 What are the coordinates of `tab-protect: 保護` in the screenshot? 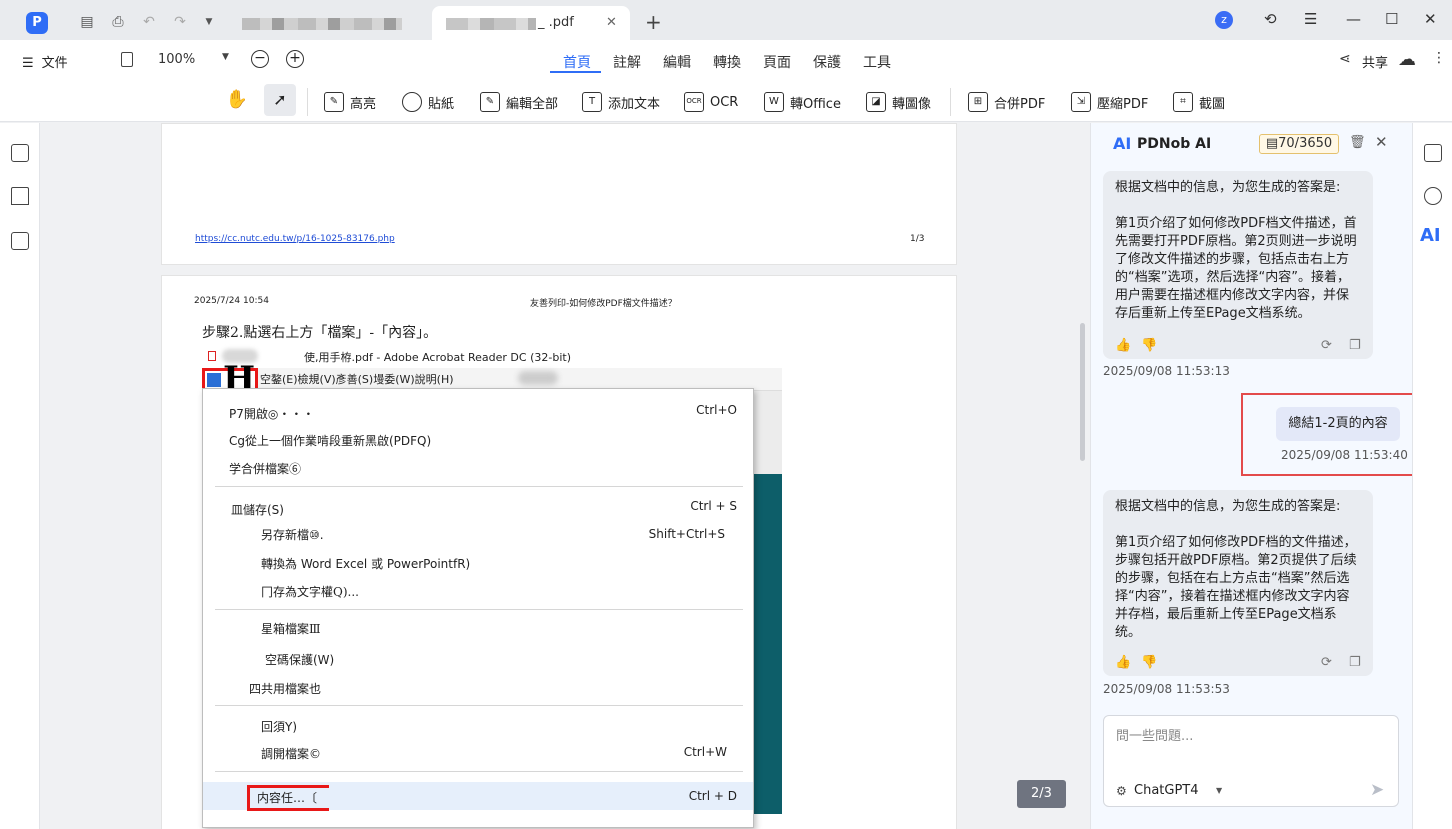 It's located at (827, 62).